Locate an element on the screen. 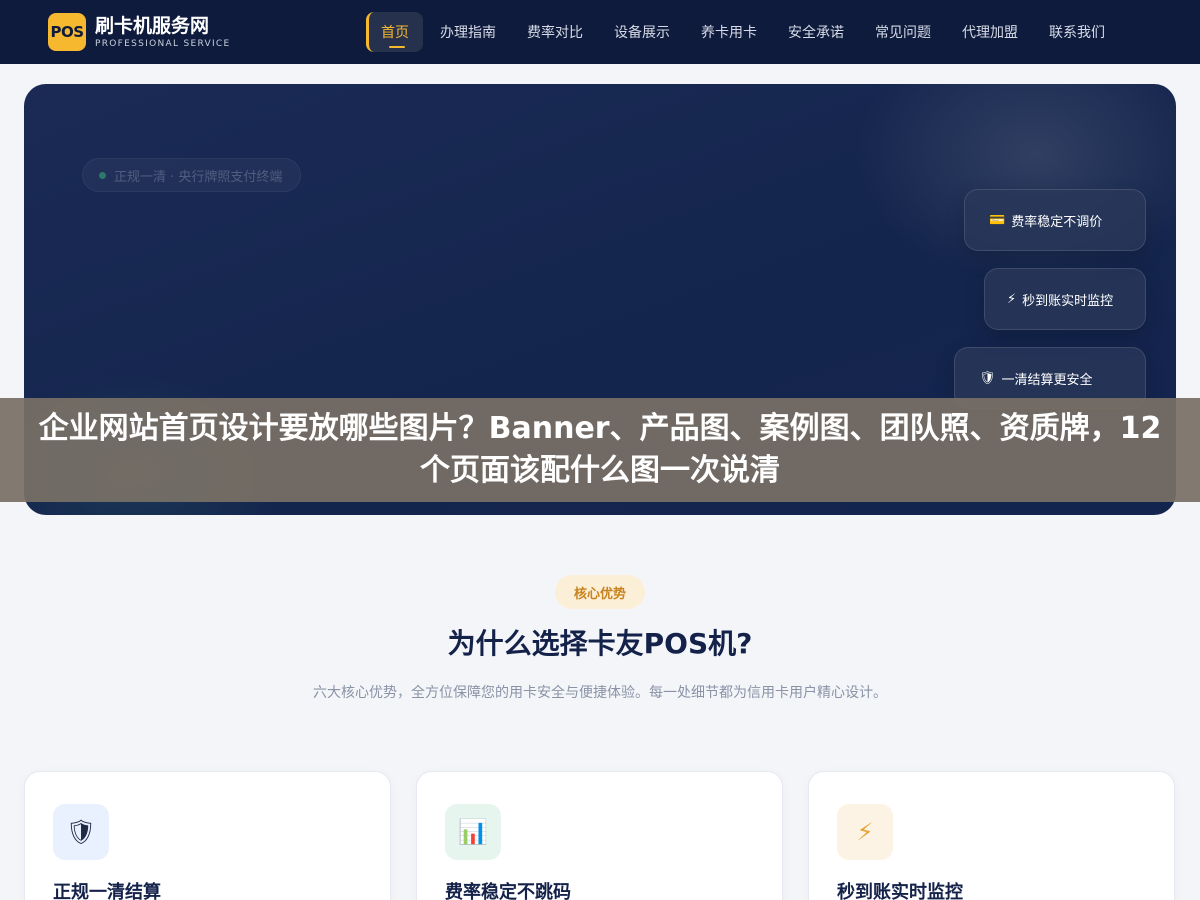 This screenshot has width=1200, height=900. hero-badge: 正规一清 · 央行牌照支付终端 is located at coordinates (192, 175).